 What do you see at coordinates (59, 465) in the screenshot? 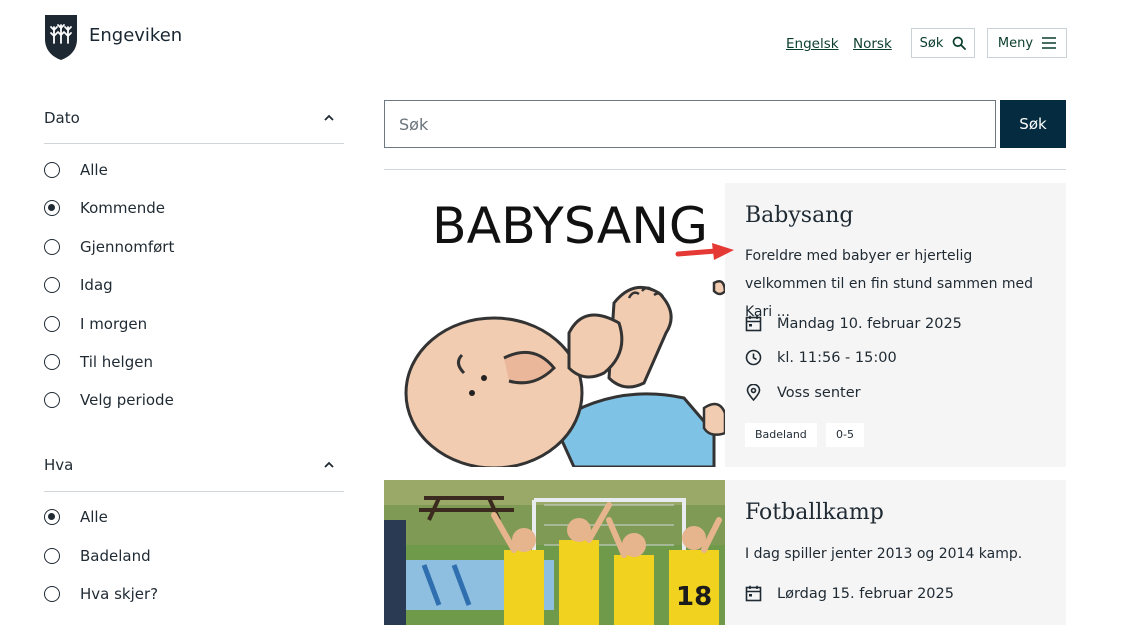
I see `filter-what-heading: Hva` at bounding box center [59, 465].